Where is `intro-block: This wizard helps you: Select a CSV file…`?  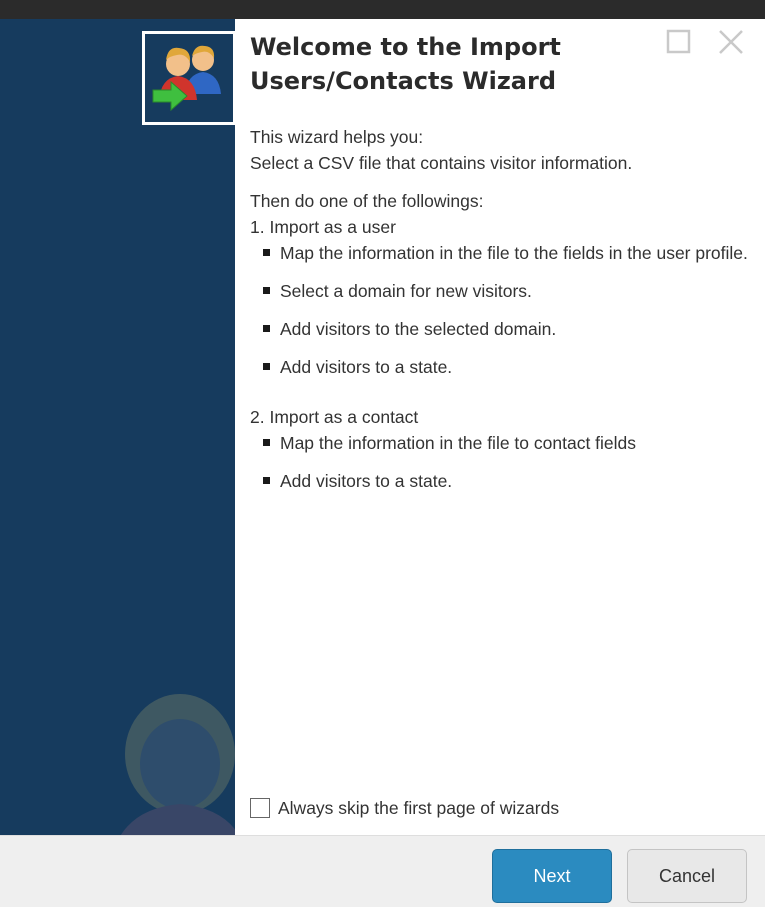
intro-block: This wizard helps you: Select a CSV file… is located at coordinates (500, 150).